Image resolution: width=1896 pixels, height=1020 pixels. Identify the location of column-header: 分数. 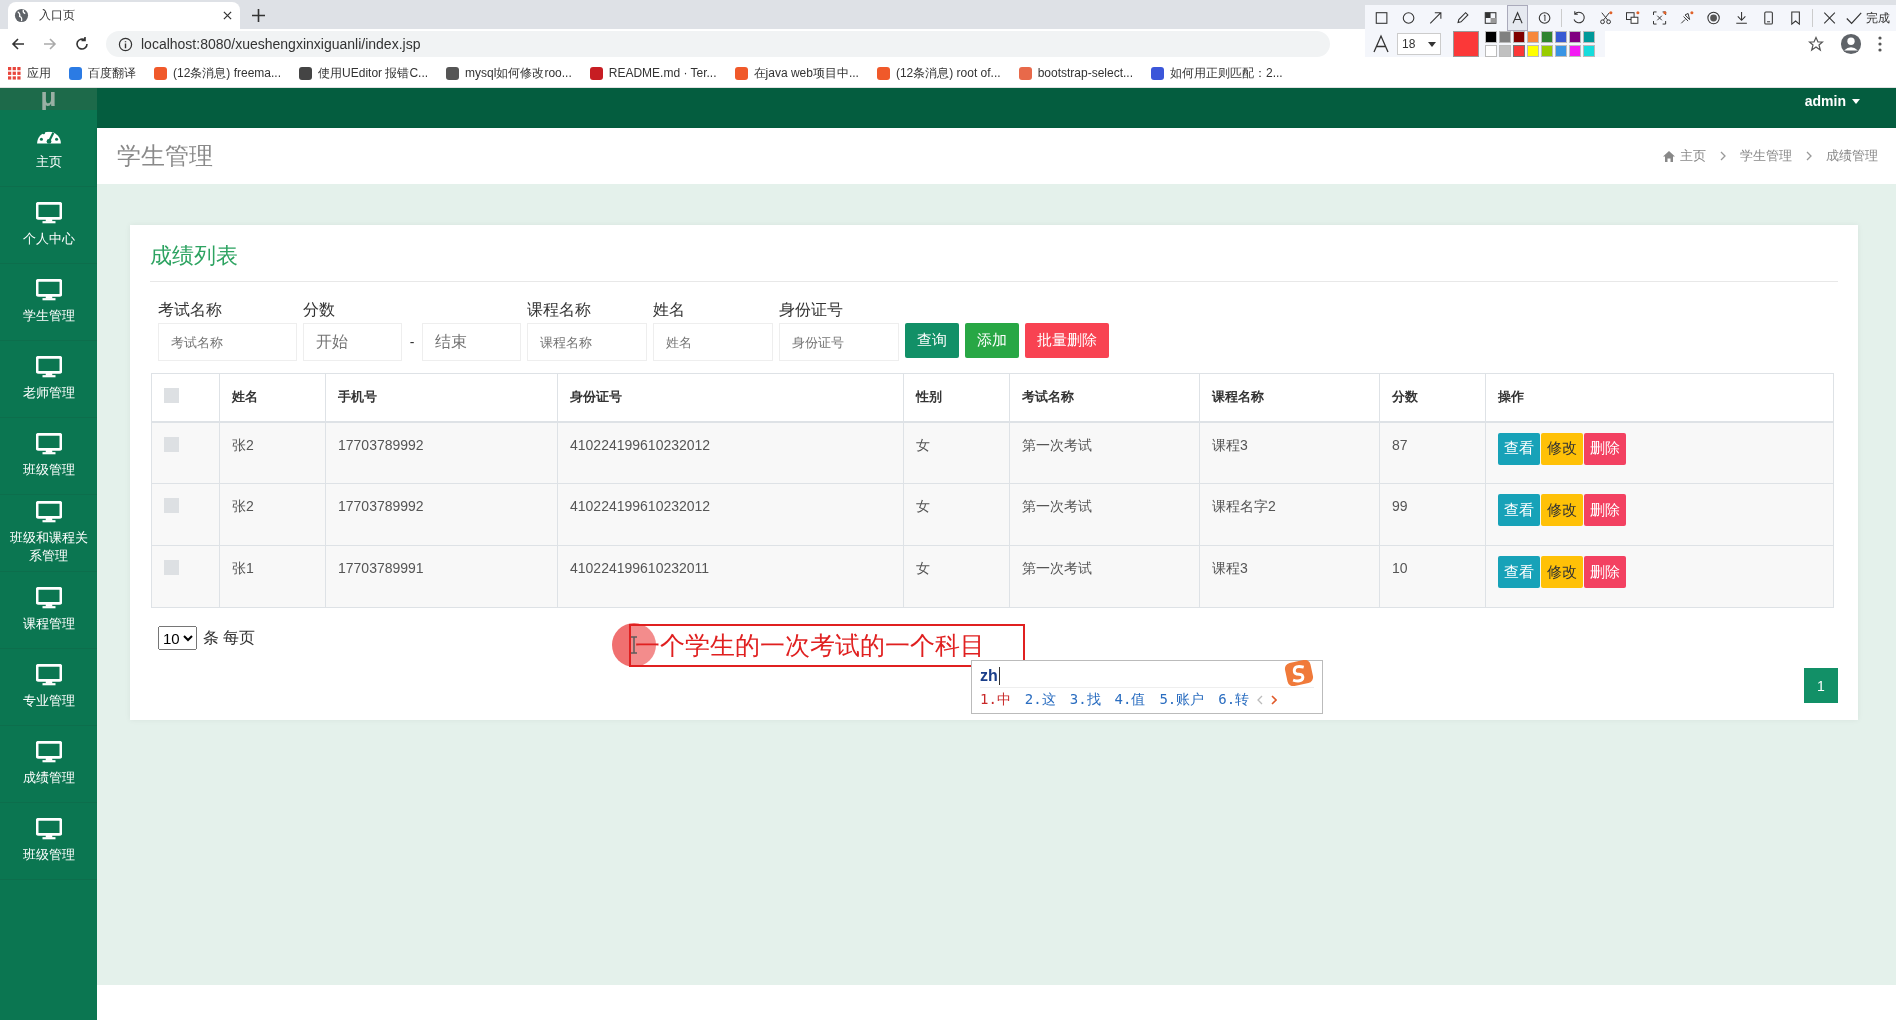
(1432, 397).